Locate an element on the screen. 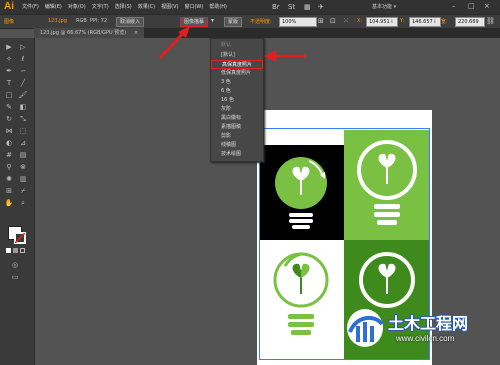  align-icon: ⊞ is located at coordinates (321, 21).